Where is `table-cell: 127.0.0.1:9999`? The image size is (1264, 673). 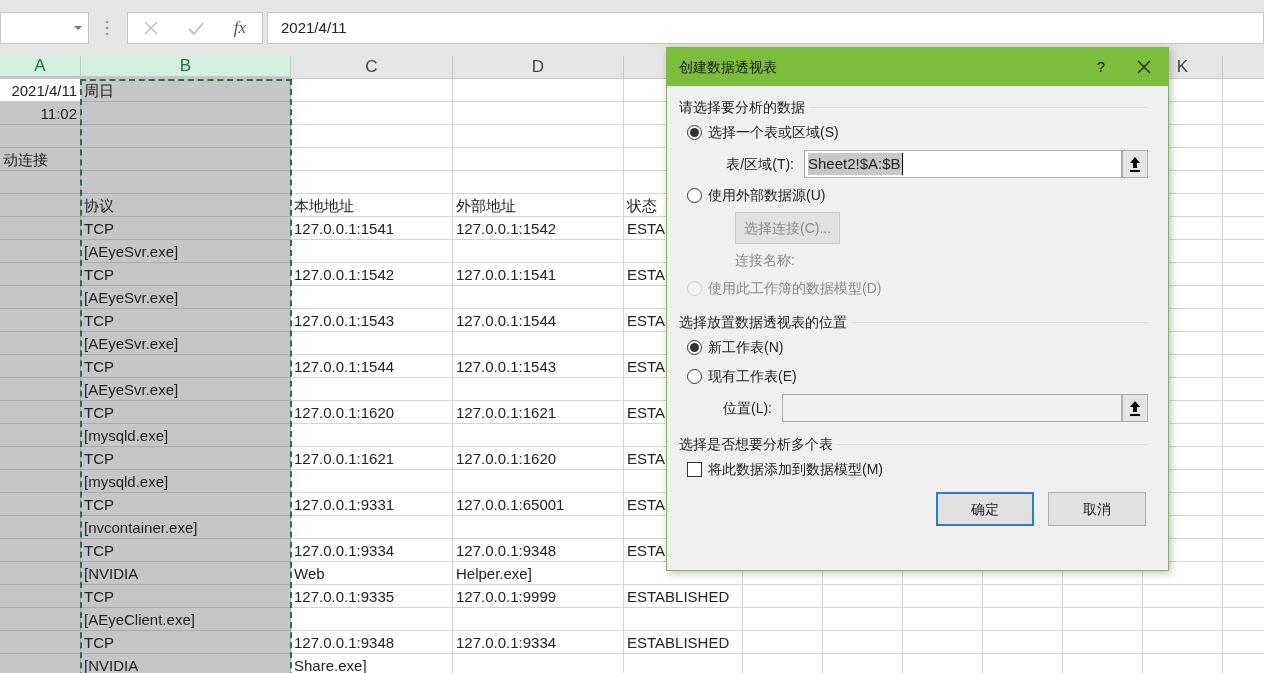
table-cell: 127.0.0.1:9999 is located at coordinates (538, 596).